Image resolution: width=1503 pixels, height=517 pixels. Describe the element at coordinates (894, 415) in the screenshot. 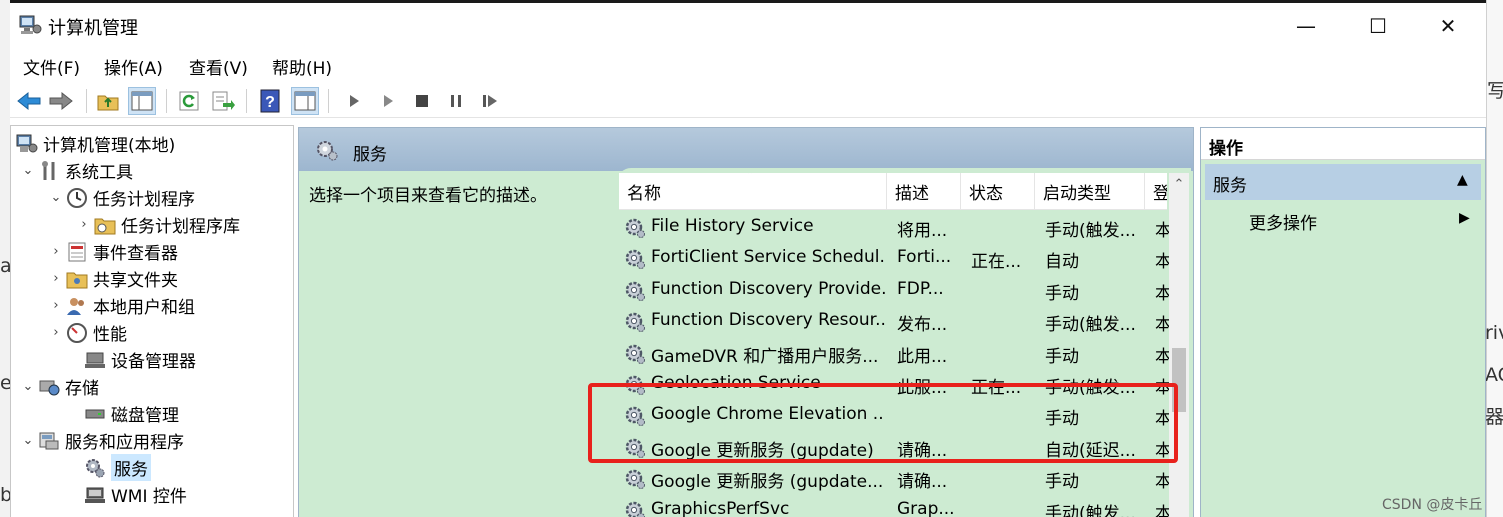

I see `table-row: Google Chrome Elevation ... 手动 本` at that location.